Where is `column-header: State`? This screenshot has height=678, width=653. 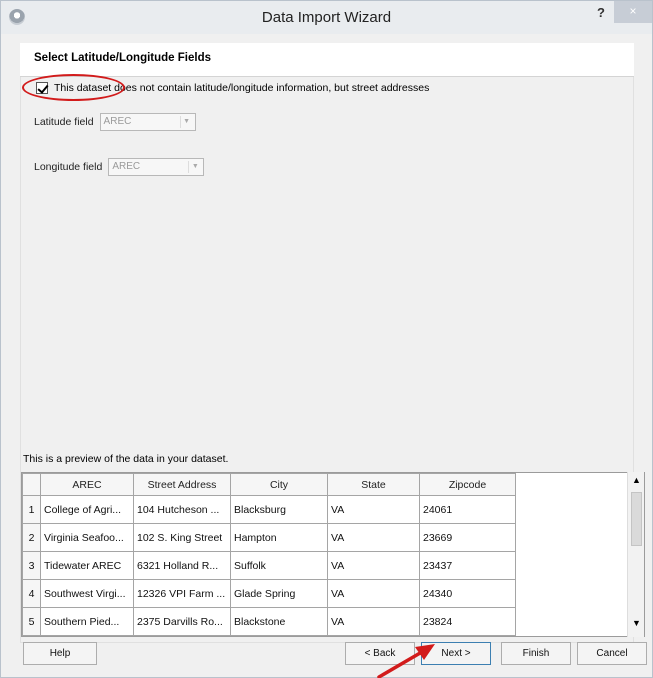 column-header: State is located at coordinates (373, 484).